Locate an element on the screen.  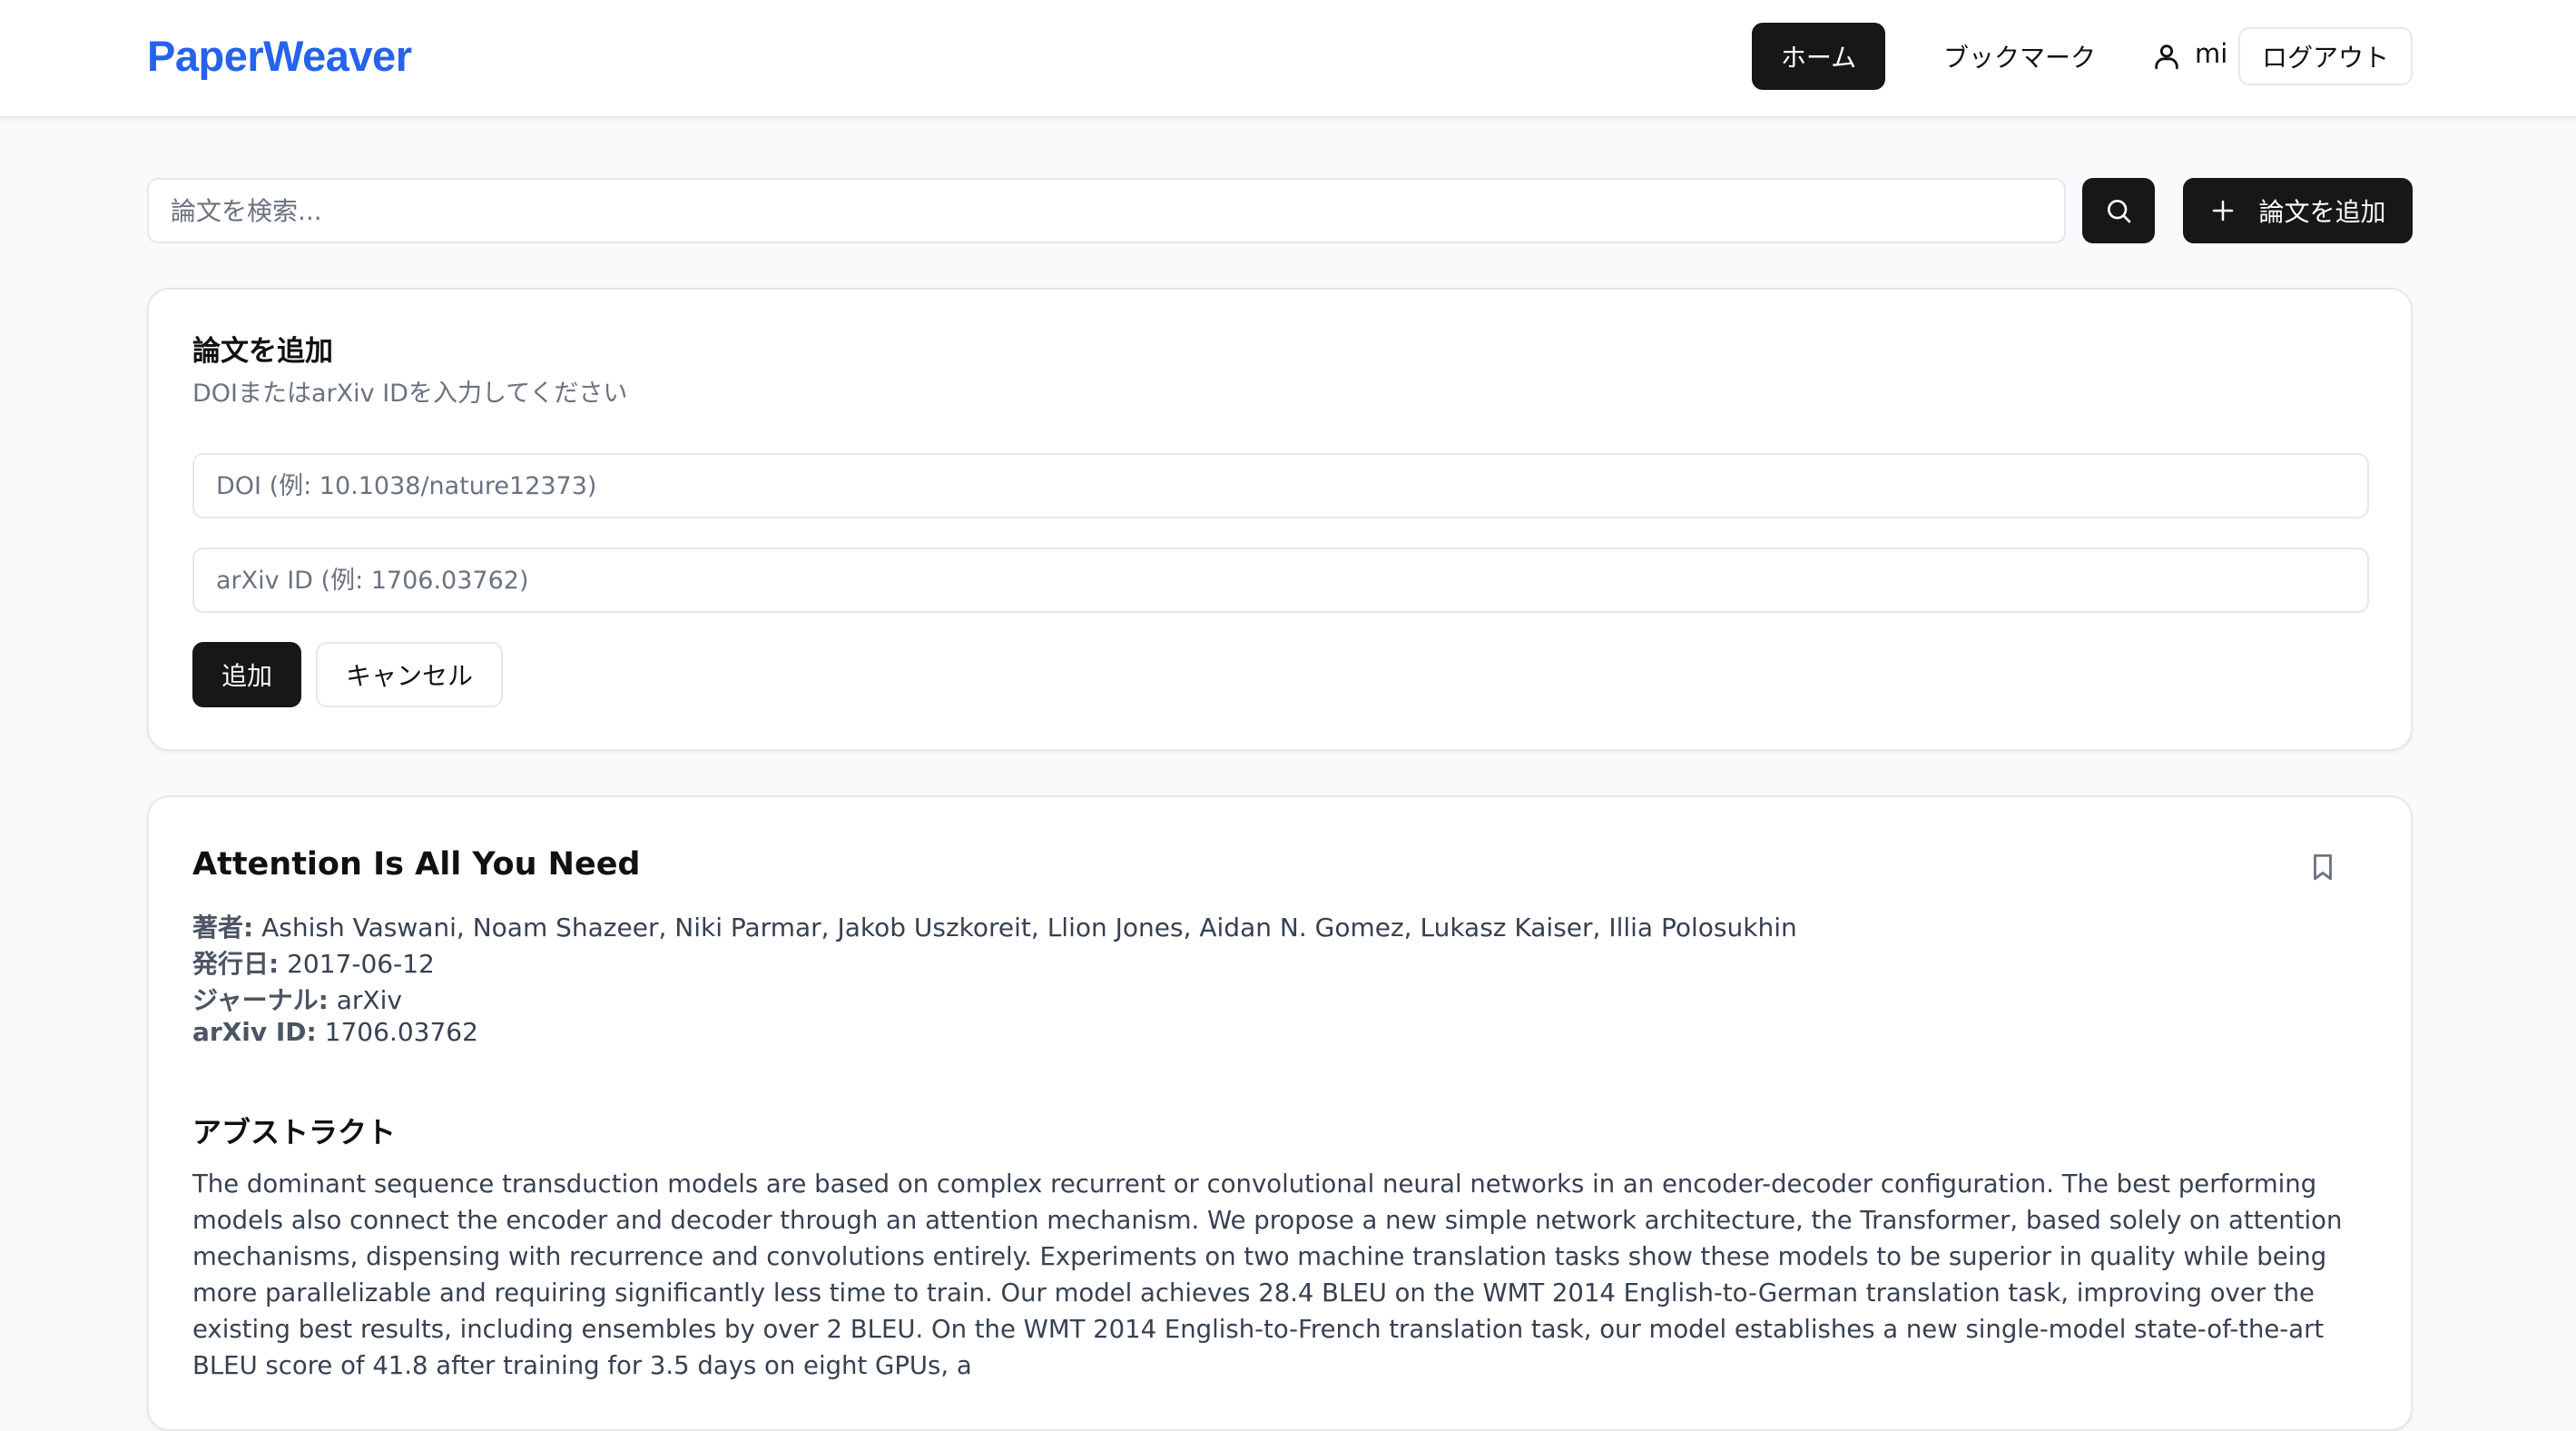
bookmark-icon is located at coordinates (2322, 867).